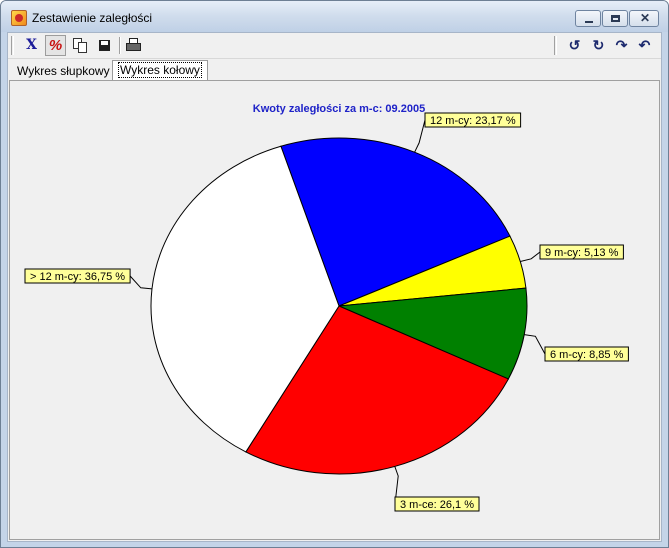 The width and height of the screenshot is (669, 548). What do you see at coordinates (437, 505) in the screenshot?
I see `slice-label: 3 m-ce: 26,1 %` at bounding box center [437, 505].